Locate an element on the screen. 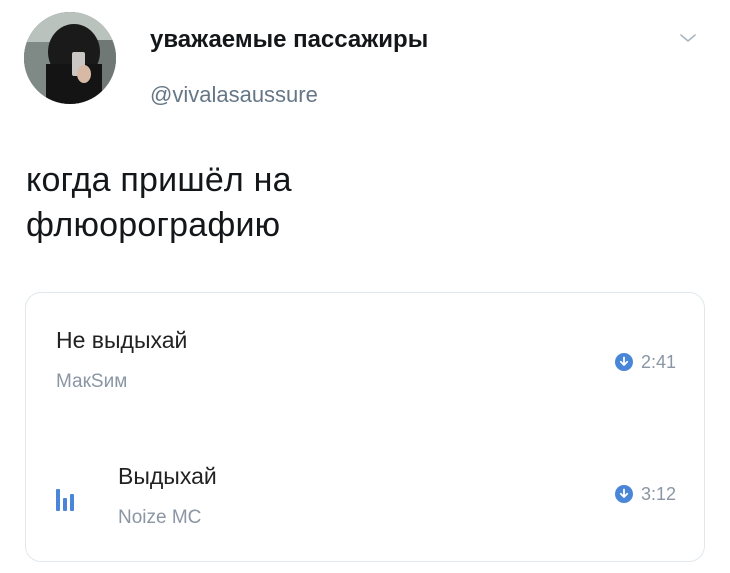  avatar-image is located at coordinates (70, 58).